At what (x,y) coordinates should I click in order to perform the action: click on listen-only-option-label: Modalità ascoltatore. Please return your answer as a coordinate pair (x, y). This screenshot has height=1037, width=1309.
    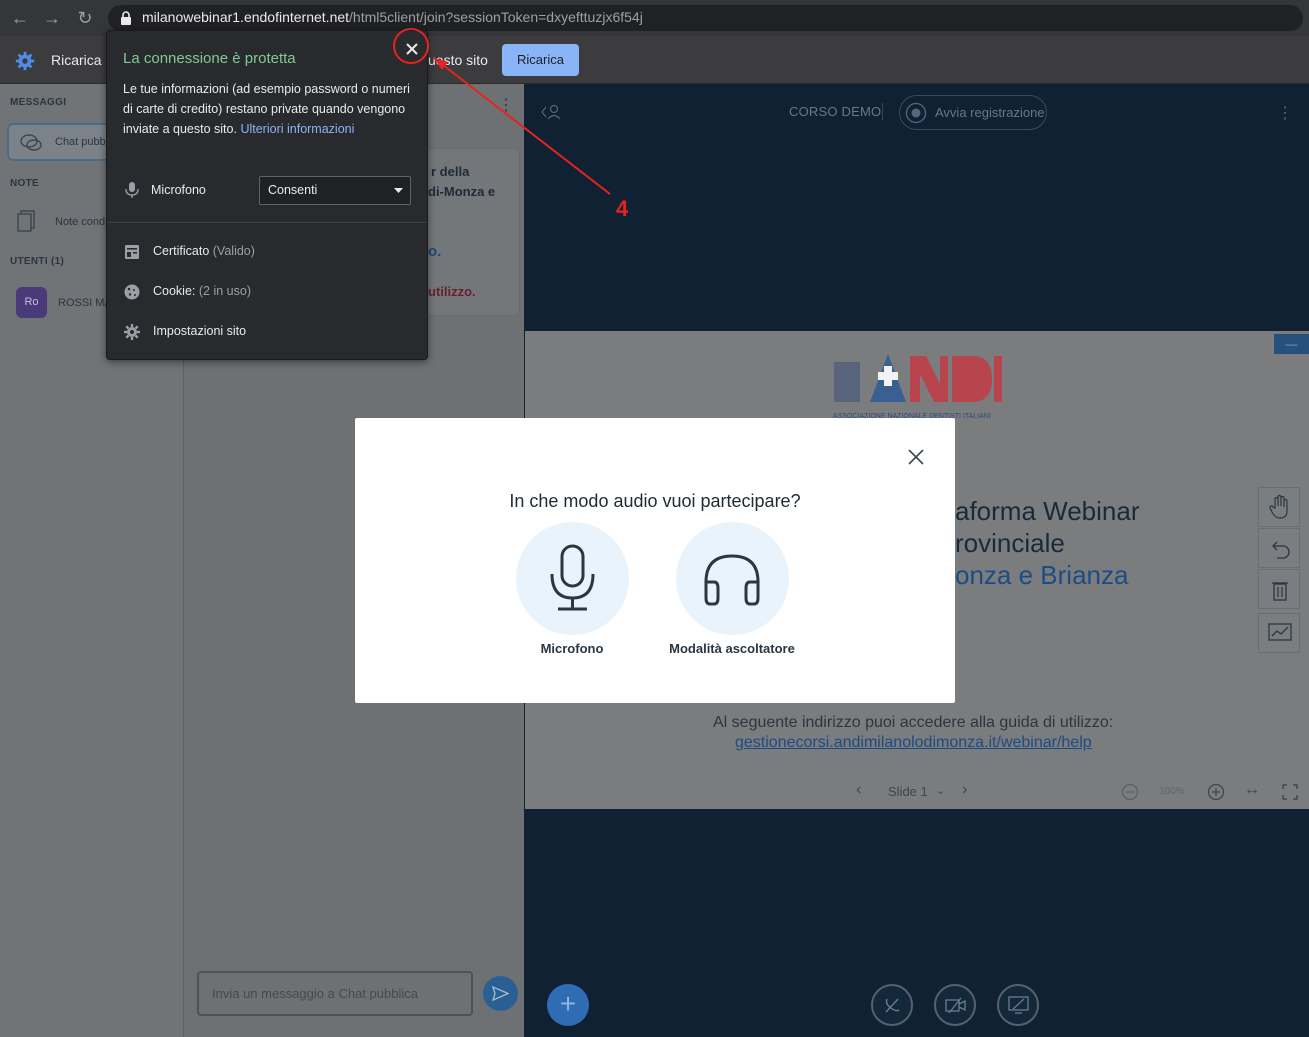
    Looking at the image, I should click on (732, 648).